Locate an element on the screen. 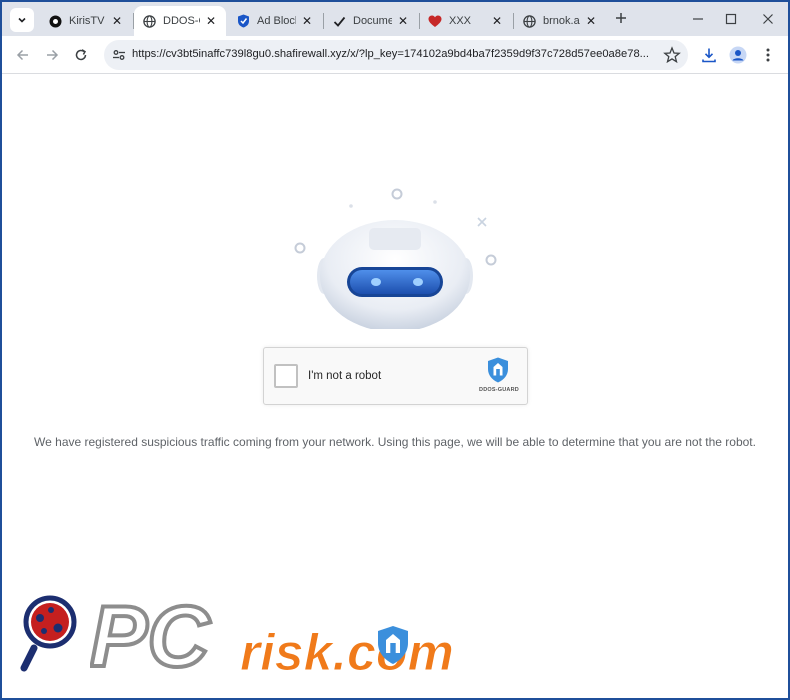 This screenshot has width=790, height=700. download-icon is located at coordinates (709, 55).